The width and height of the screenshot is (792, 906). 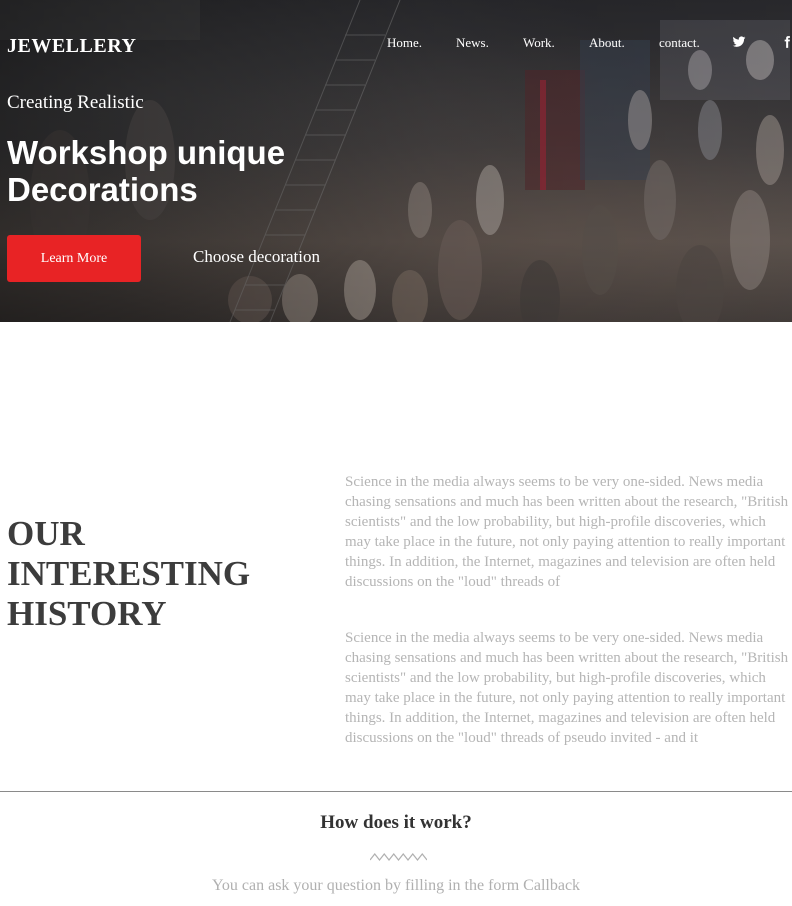 What do you see at coordinates (404, 43) in the screenshot?
I see `nav-home: Home.` at bounding box center [404, 43].